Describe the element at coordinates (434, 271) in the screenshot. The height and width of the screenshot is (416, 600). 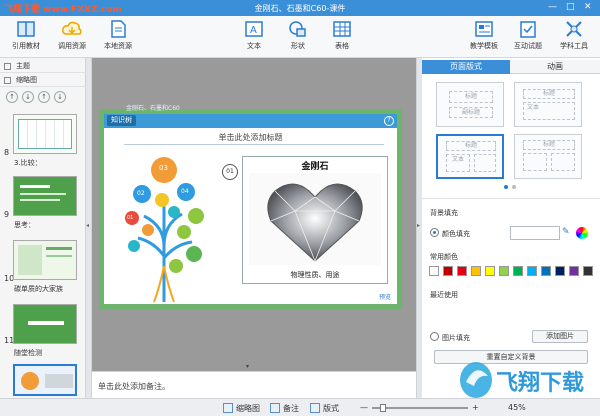
I see `swatch-white` at that location.